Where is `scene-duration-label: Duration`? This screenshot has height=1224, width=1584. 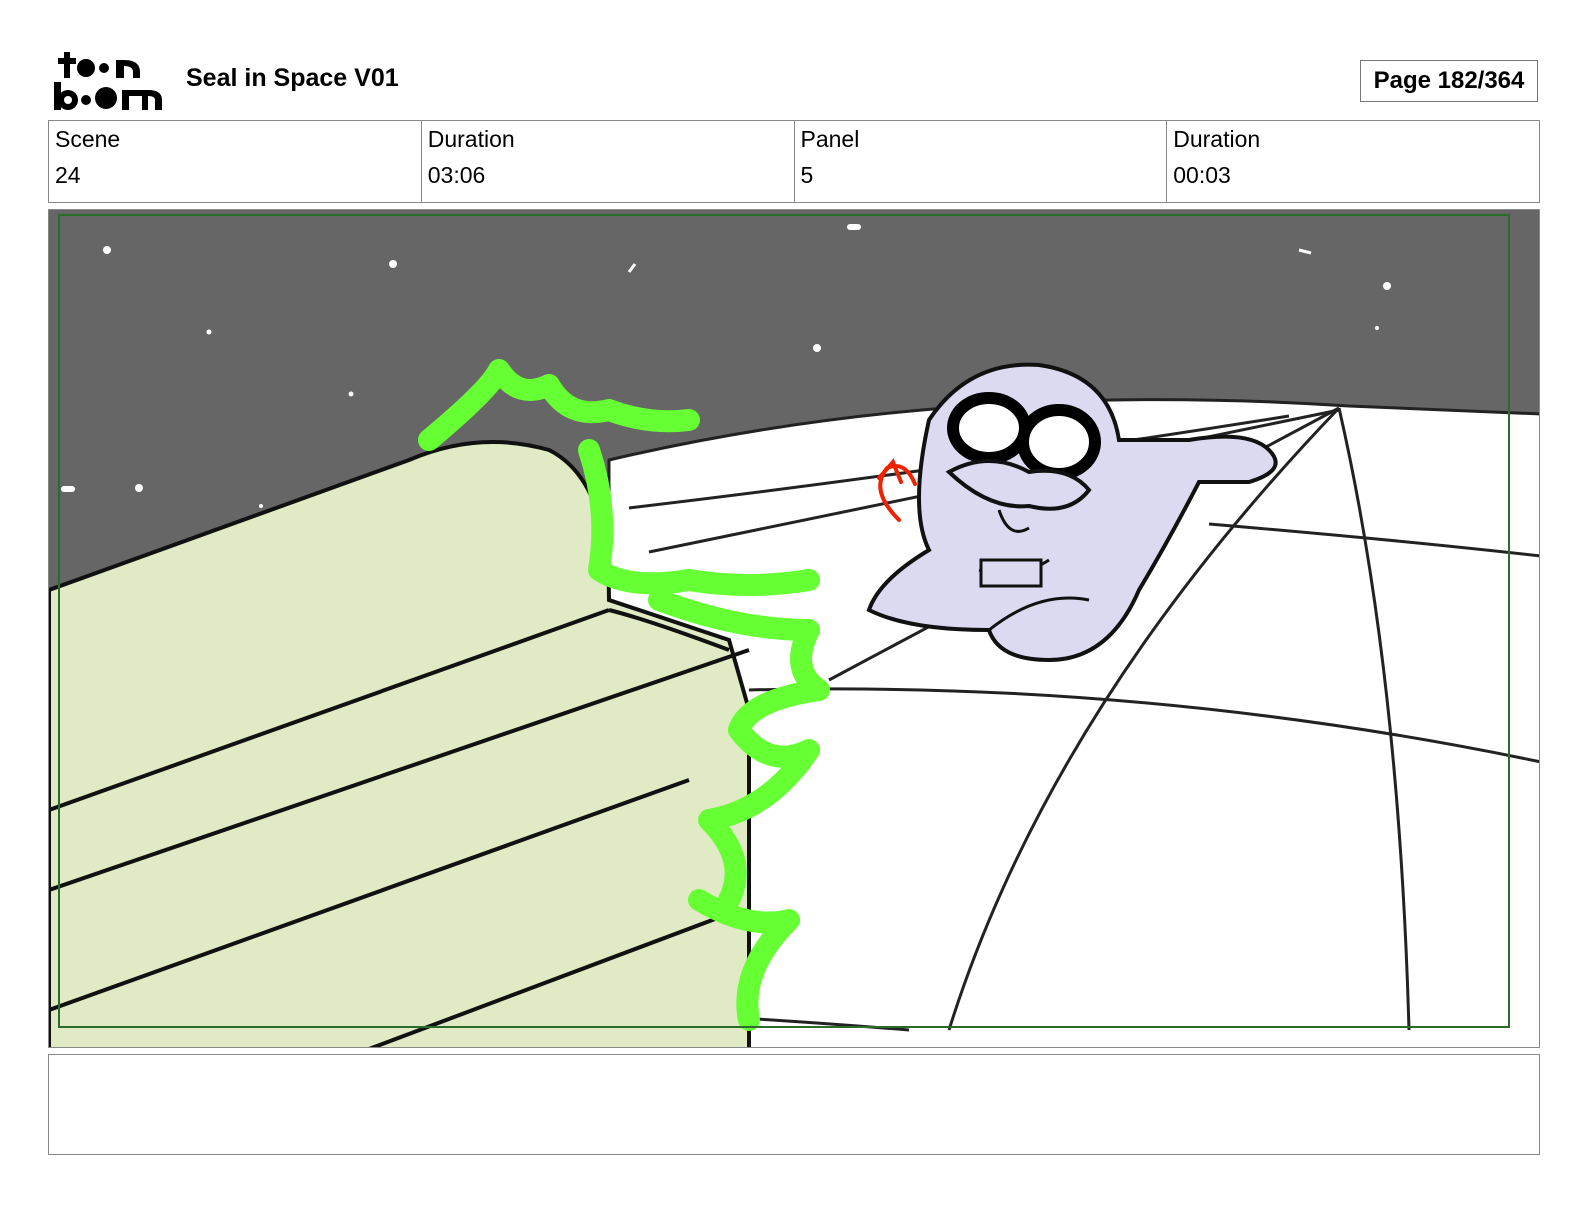 scene-duration-label: Duration is located at coordinates (471, 139).